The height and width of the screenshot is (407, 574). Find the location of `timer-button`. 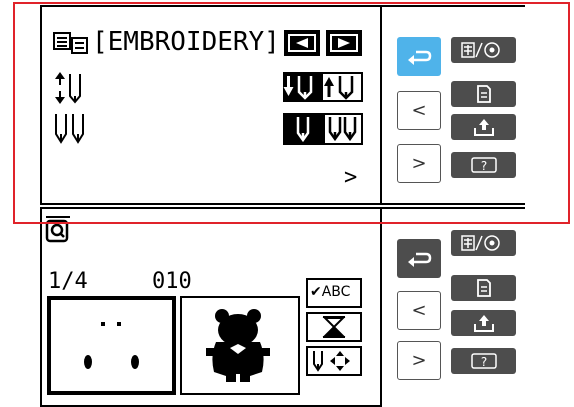

timer-button is located at coordinates (334, 327).